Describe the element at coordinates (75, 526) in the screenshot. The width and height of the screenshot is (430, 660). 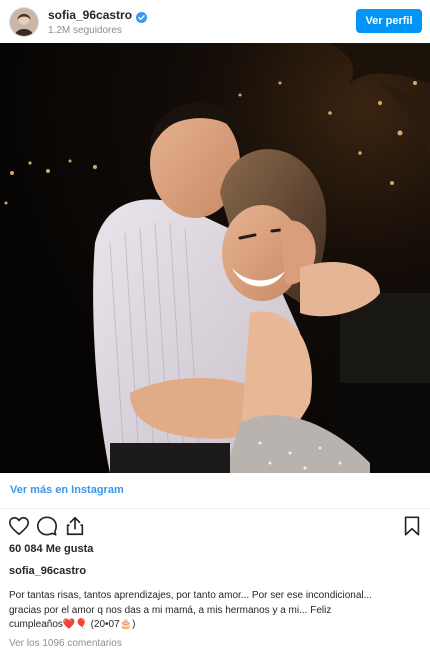
I see `share-icon` at that location.